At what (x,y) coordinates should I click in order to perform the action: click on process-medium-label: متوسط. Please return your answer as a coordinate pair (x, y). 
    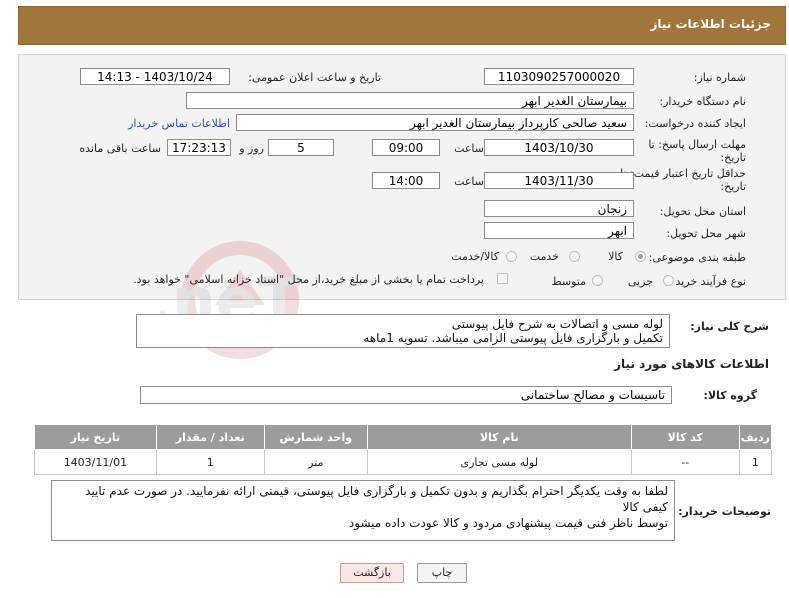
    Looking at the image, I should click on (568, 281).